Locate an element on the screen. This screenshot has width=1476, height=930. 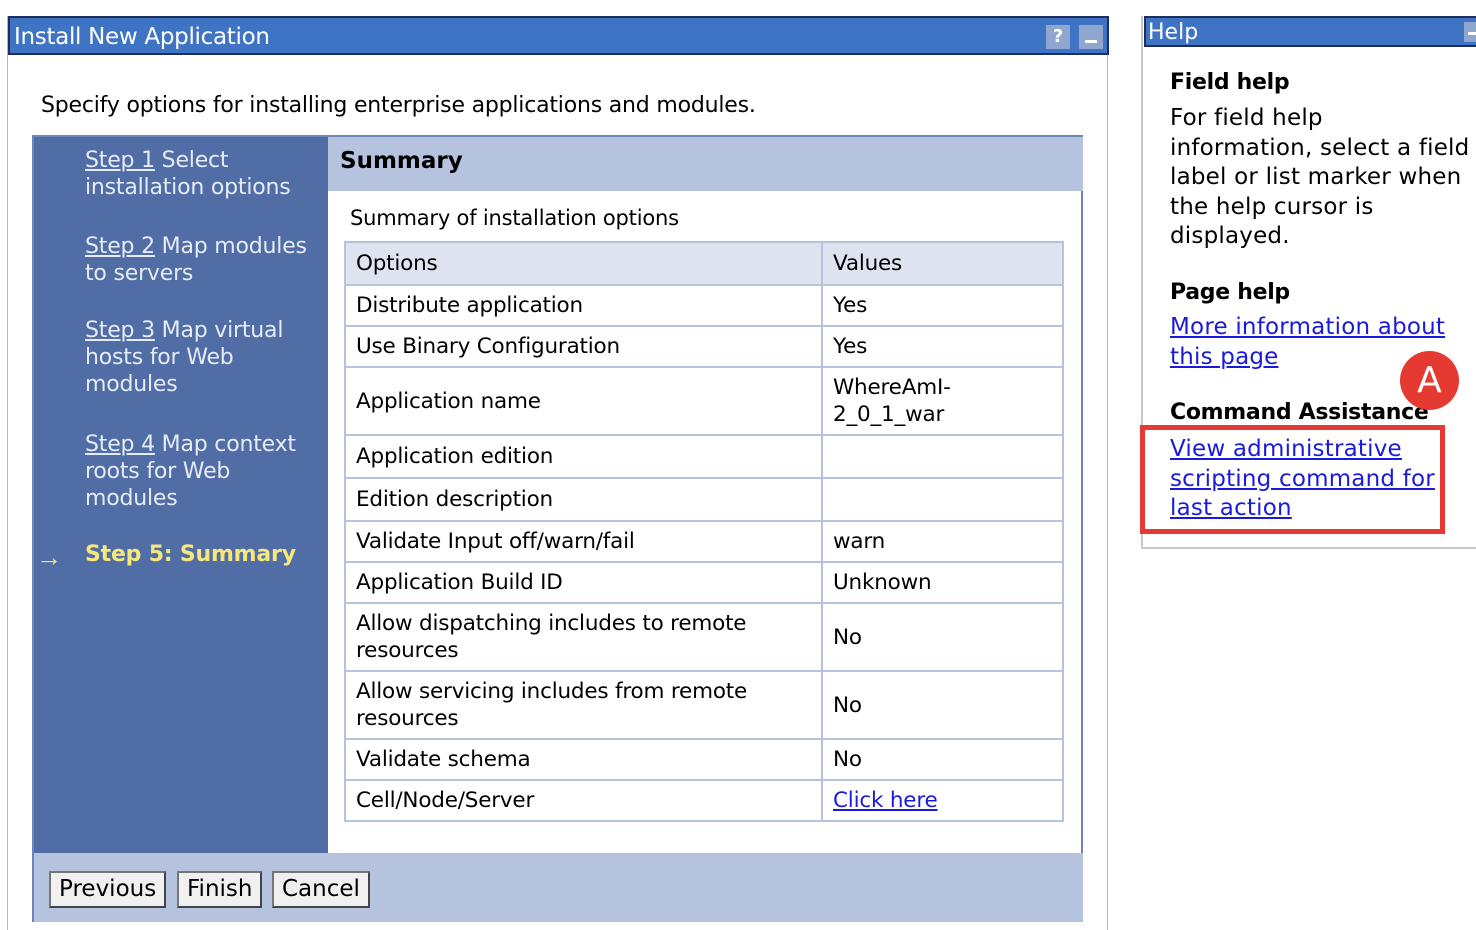
option-cell: Use Binary Configuration is located at coordinates (583, 346).